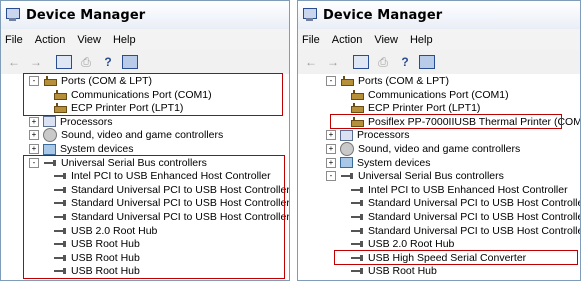 This screenshot has height=281, width=581. Describe the element at coordinates (50, 81) in the screenshot. I see `ports-icon` at that location.